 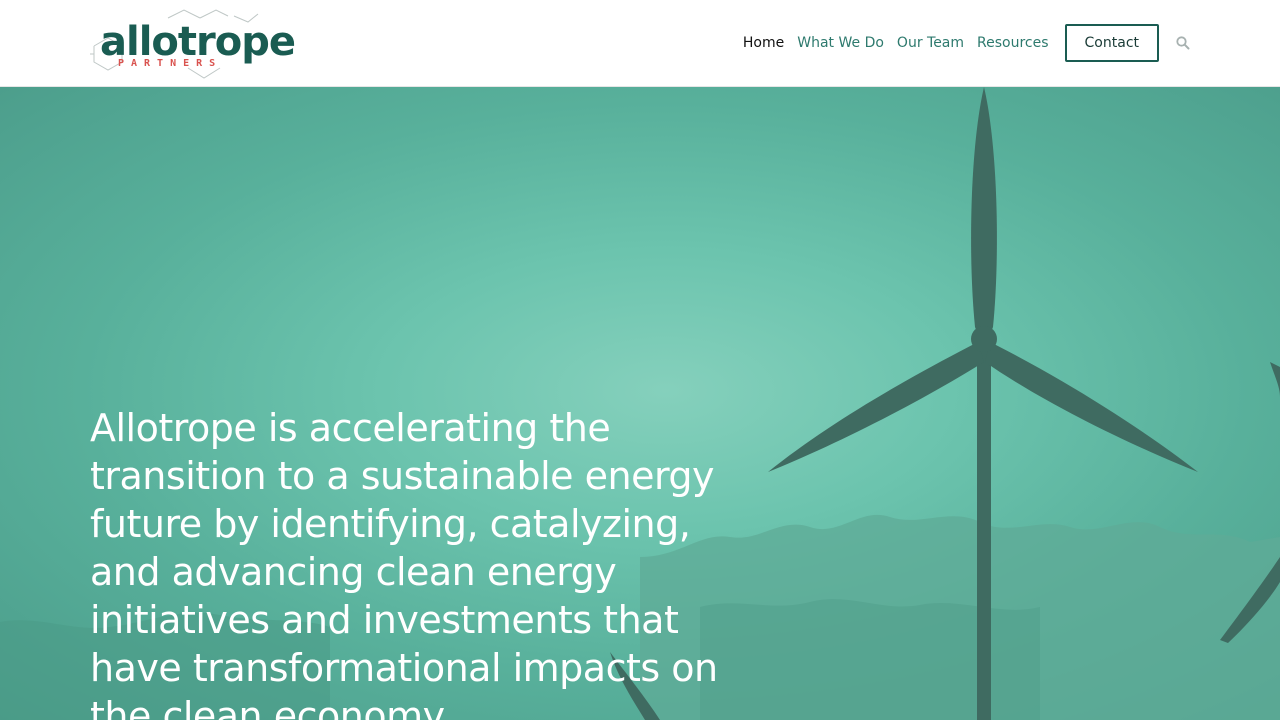 I want to click on nav-item-our-team: Our Team, so click(x=930, y=43).